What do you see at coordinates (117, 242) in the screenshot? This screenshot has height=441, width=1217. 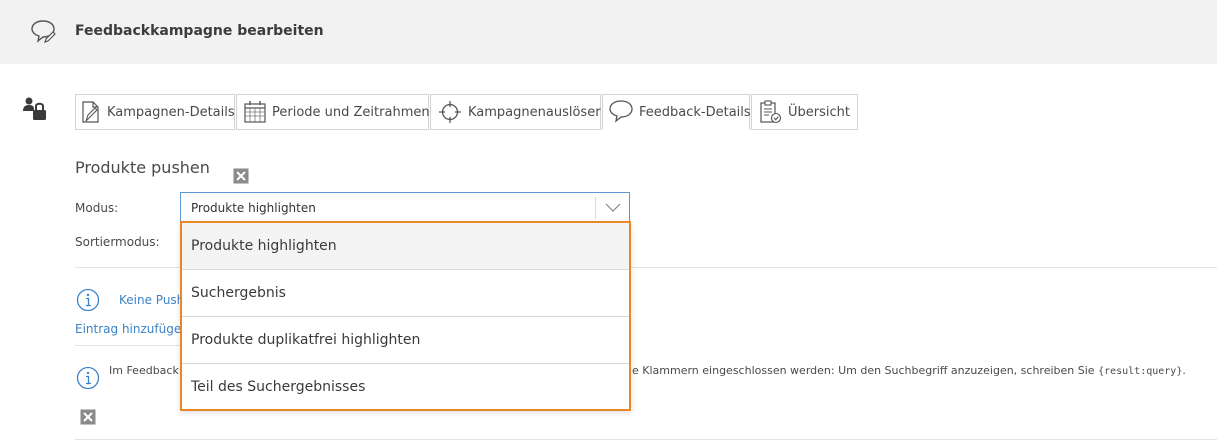 I see `sort-mode-label: Sortiermodus:` at bounding box center [117, 242].